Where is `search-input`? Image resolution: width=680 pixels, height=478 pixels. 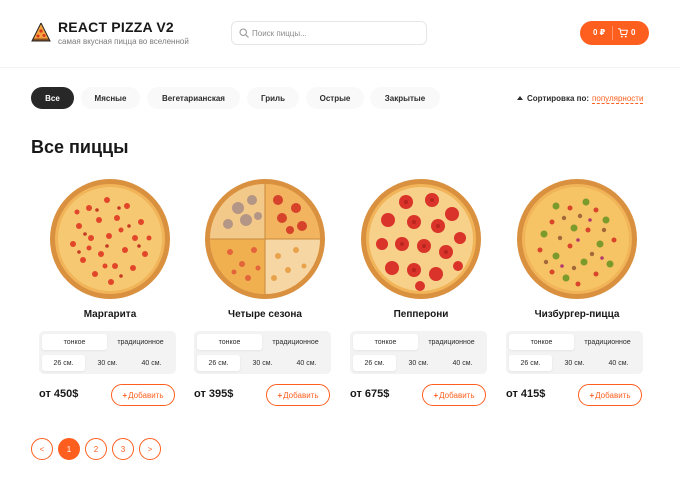 search-input is located at coordinates (337, 33).